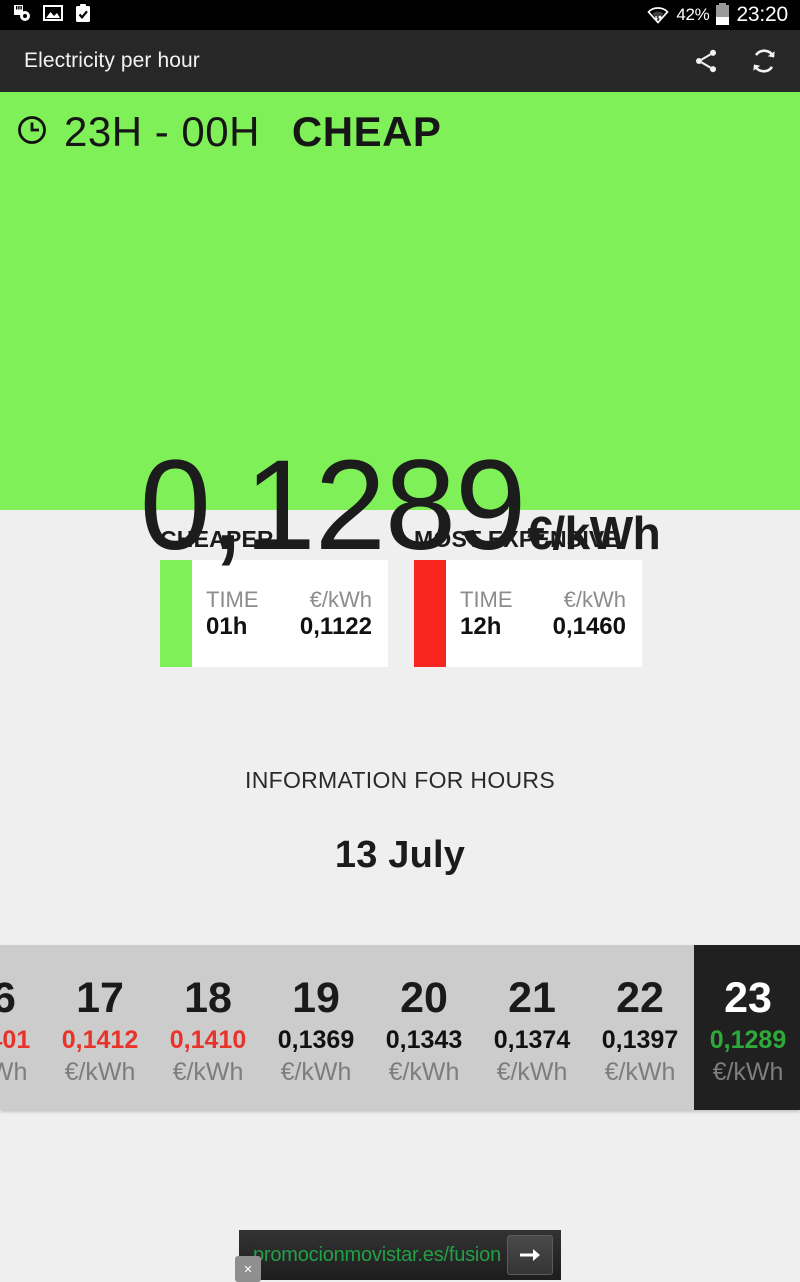 This screenshot has width=800, height=1282. I want to click on hour-cell-20: 20 0,1343 €/kWh, so click(424, 1027).